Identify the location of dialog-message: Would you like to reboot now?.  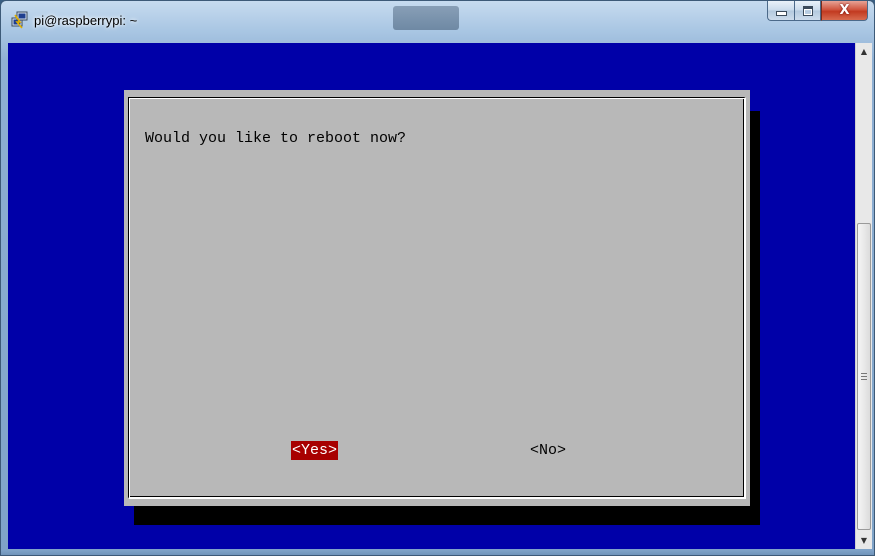
(276, 138).